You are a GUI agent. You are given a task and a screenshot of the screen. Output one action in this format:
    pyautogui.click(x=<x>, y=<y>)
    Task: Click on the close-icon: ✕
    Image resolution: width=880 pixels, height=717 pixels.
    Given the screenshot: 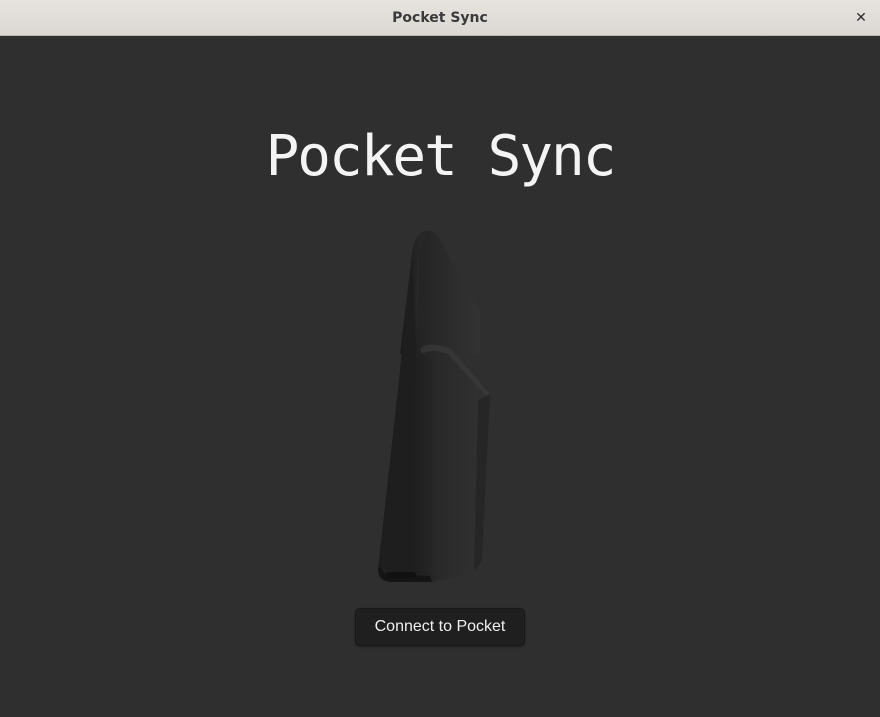 What is the action you would take?
    pyautogui.click(x=861, y=18)
    